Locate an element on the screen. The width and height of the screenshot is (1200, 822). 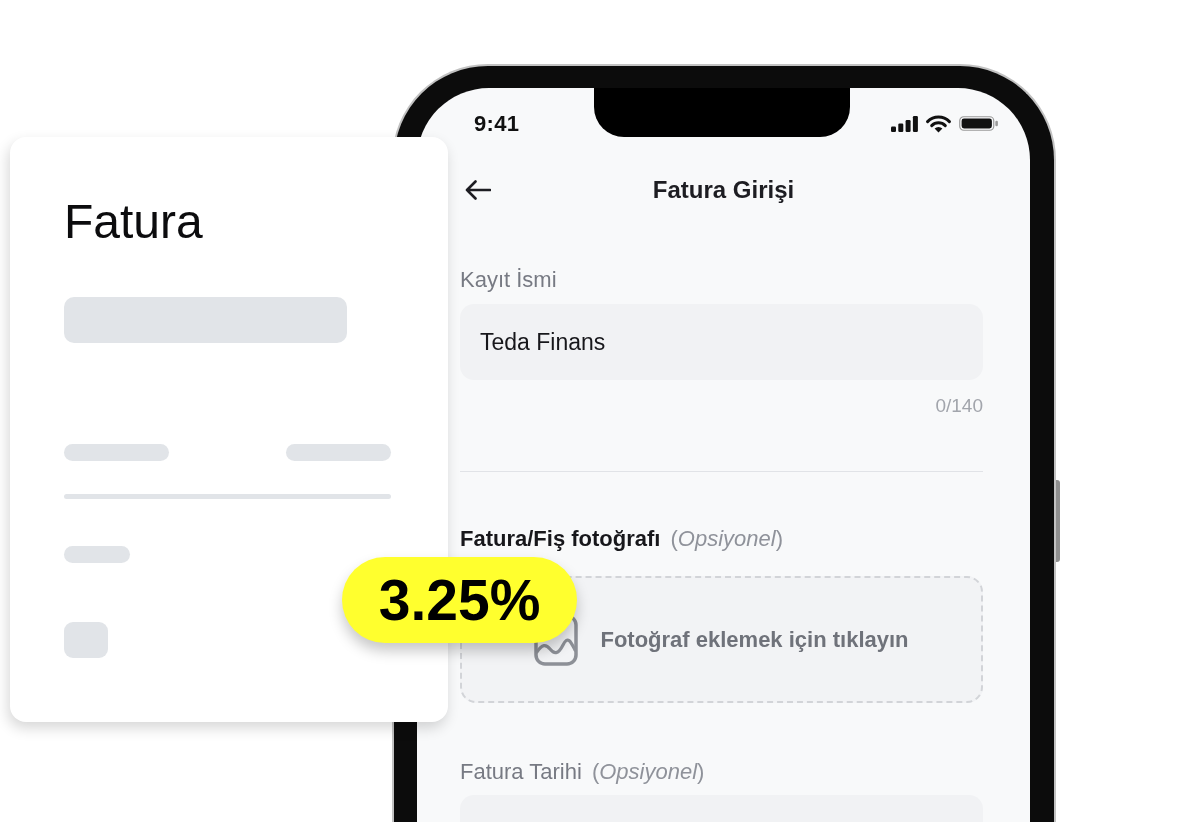
card-title: Fatura is located at coordinates (133, 222).